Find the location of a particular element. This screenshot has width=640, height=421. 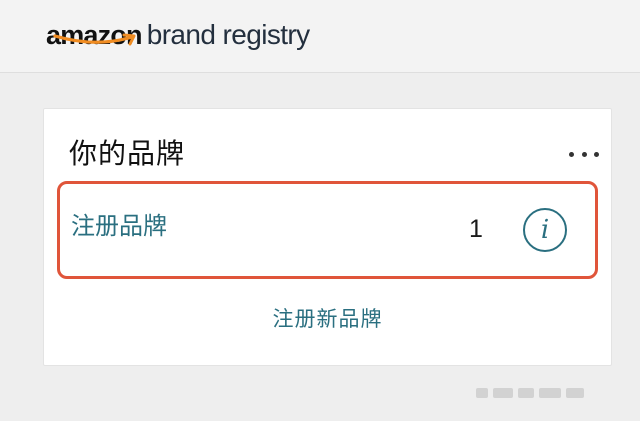

logo-brand-registry-text: brand registry is located at coordinates (228, 34).